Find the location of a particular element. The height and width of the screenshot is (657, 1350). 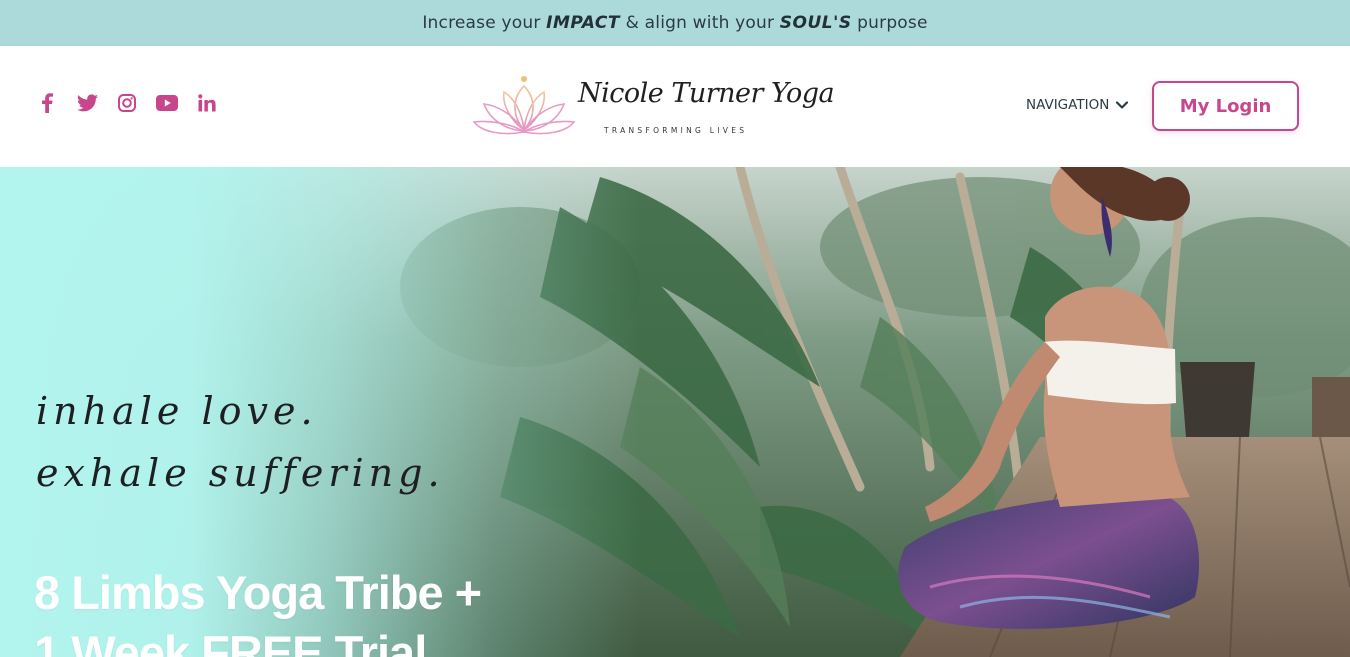

lotus-icon is located at coordinates (524, 105).